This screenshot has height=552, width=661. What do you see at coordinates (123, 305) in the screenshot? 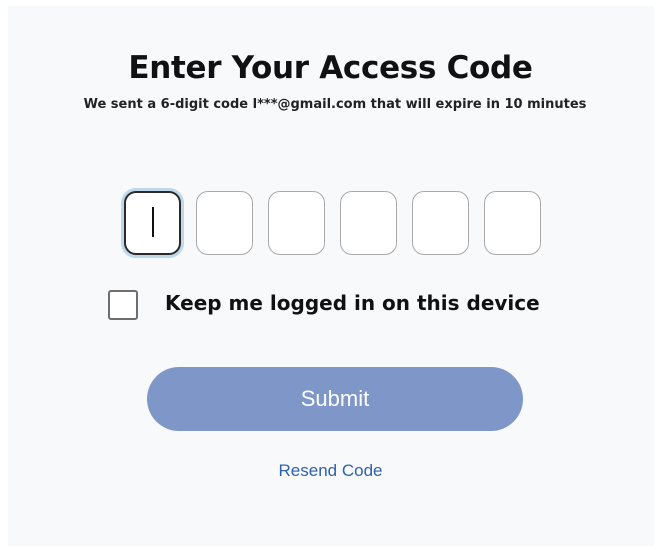
I see `remember-device-checkbox` at bounding box center [123, 305].